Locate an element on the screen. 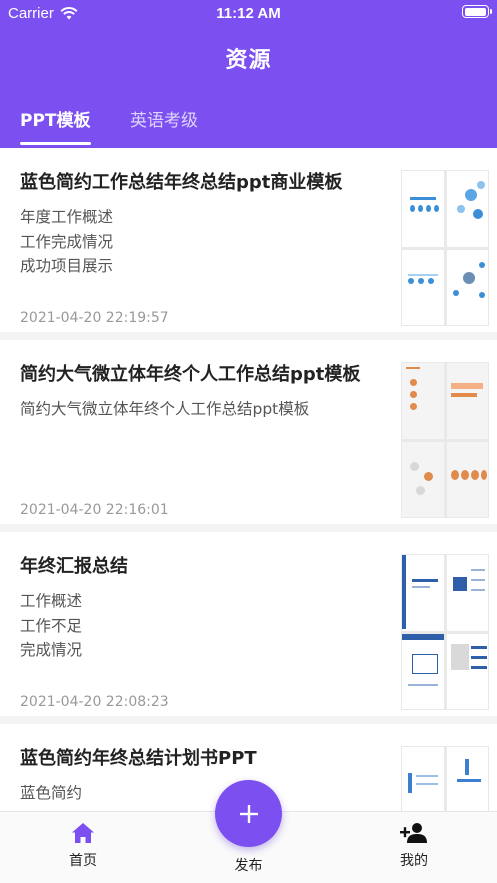  tab-active-indicator is located at coordinates (55, 143).